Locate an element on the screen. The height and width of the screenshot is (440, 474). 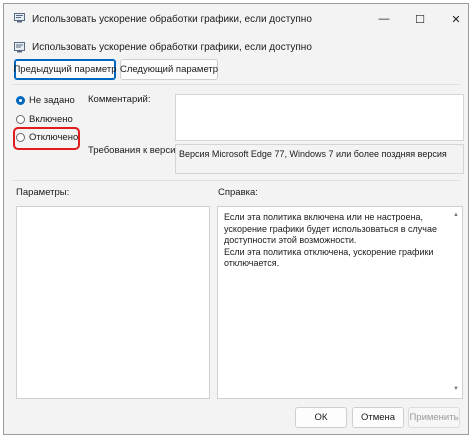
previous-setting-button: Предыдущий параметр is located at coordinates (65, 69).